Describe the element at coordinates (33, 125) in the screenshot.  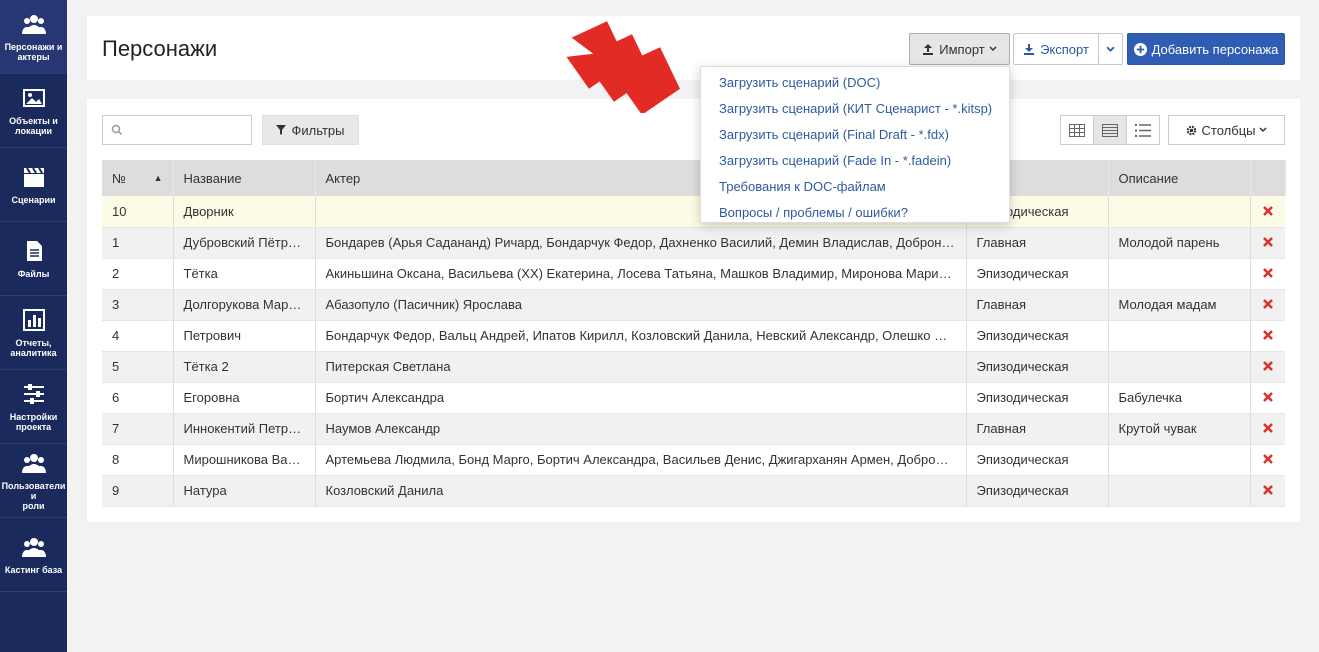
I see `sidebar-item-label: Объекты и локации` at that location.